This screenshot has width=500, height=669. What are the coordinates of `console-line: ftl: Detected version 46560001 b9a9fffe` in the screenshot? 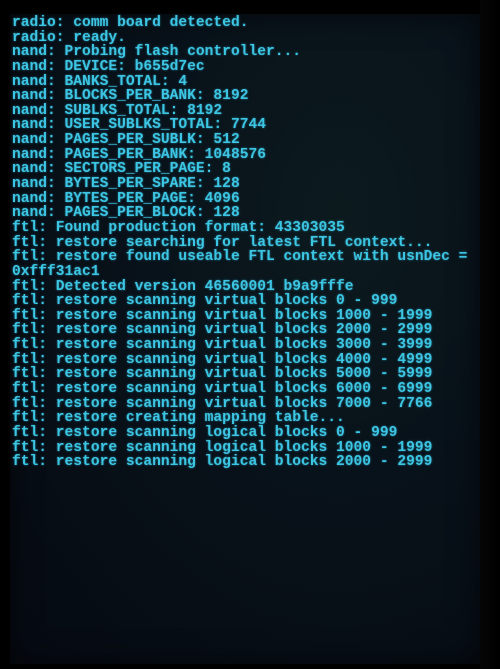 It's located at (183, 286).